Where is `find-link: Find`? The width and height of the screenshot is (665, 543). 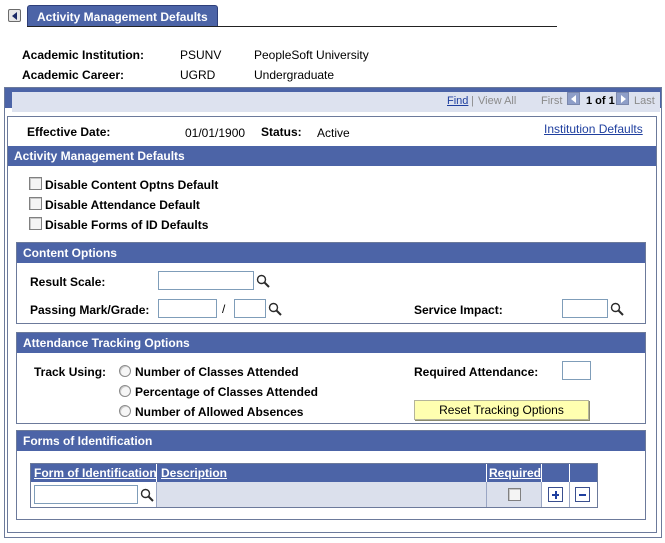 find-link: Find is located at coordinates (457, 101).